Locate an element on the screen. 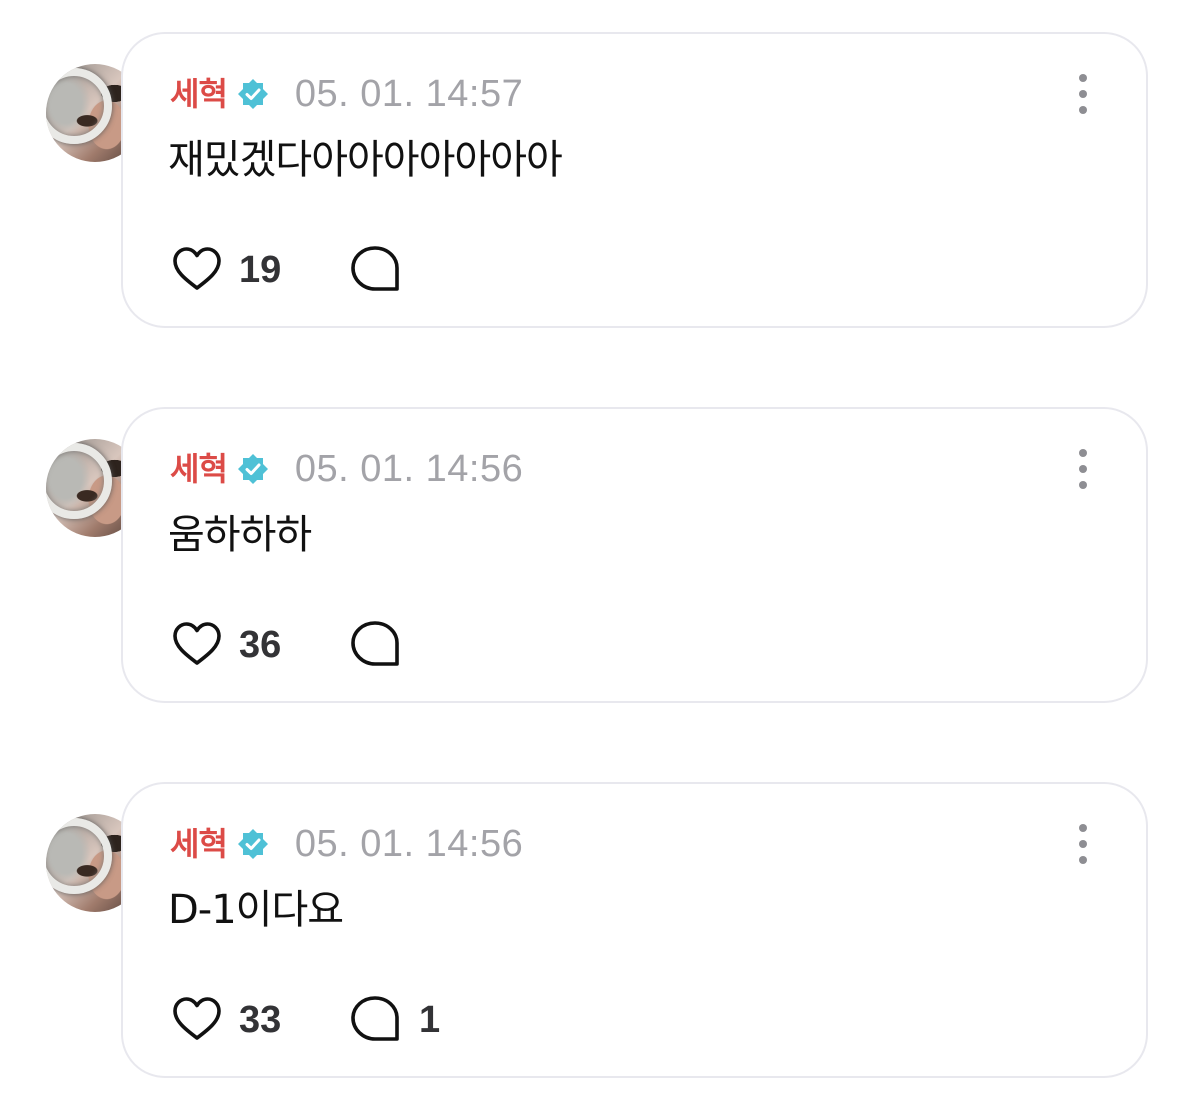 The width and height of the screenshot is (1200, 1118). comment-actions: 19 is located at coordinates (285, 270).